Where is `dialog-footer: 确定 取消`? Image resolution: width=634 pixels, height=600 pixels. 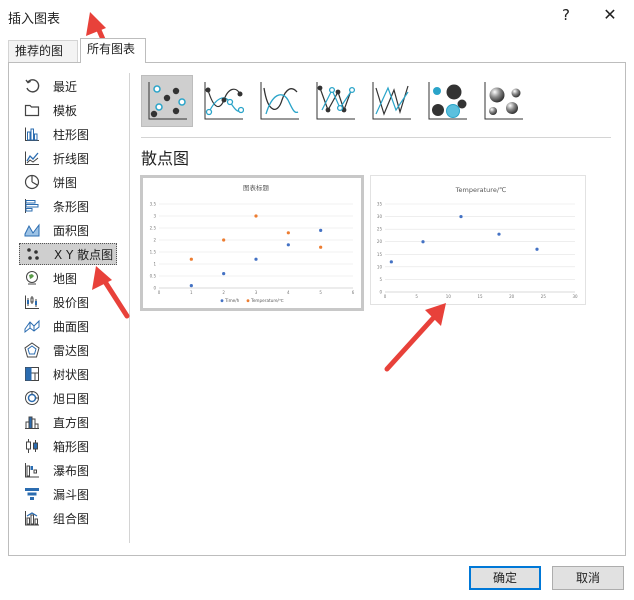
dialog-footer: 确定 取消 is located at coordinates (317, 578).